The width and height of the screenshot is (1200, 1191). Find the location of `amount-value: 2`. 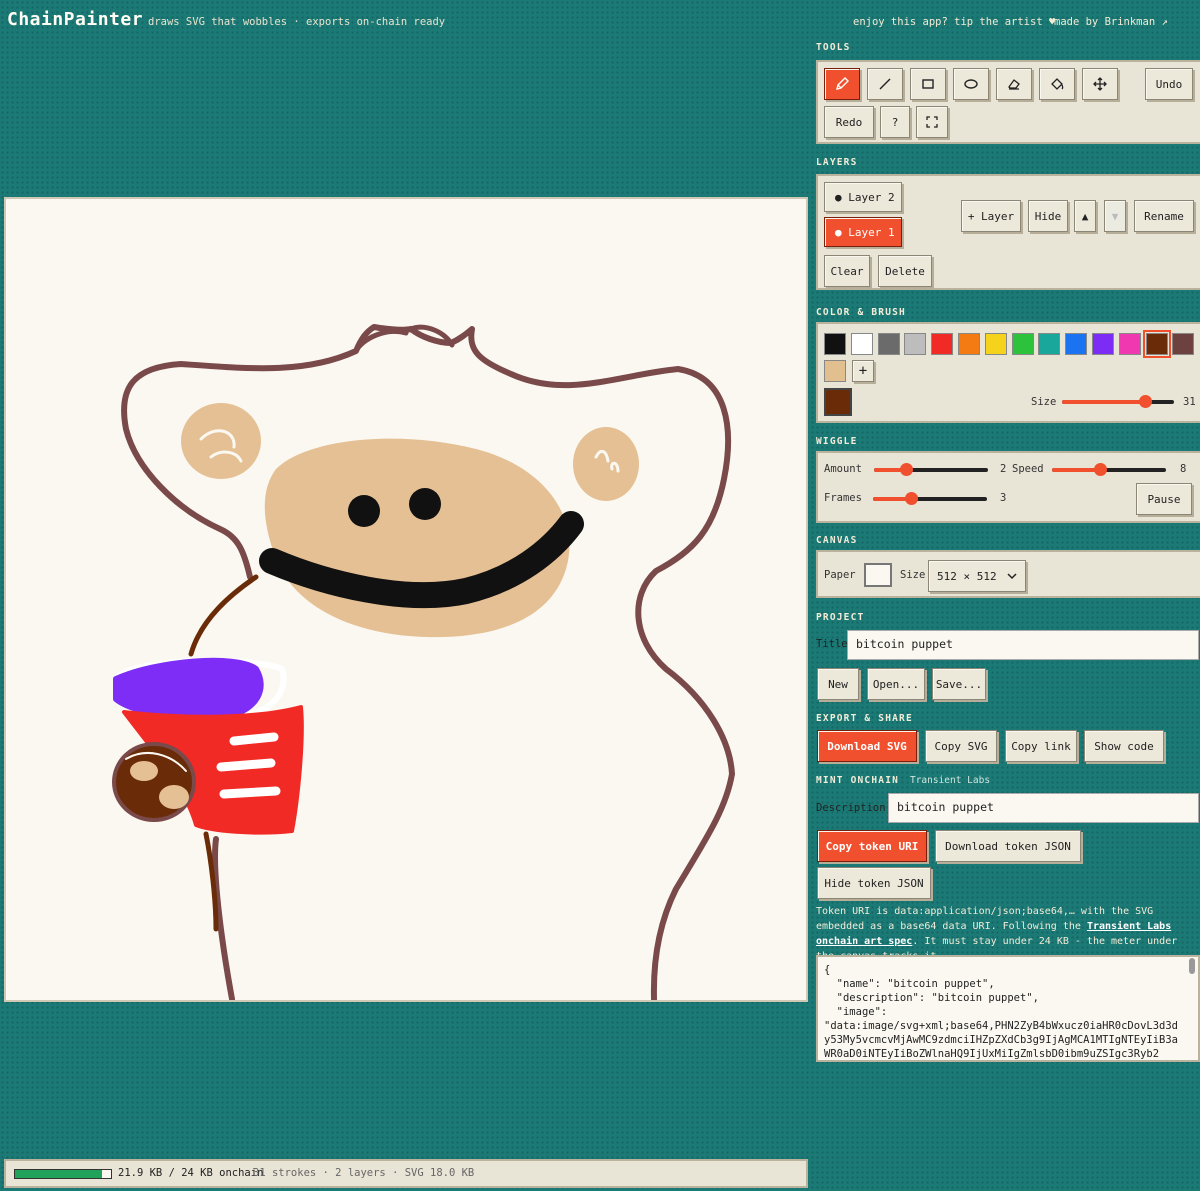

amount-value: 2 is located at coordinates (1003, 469).